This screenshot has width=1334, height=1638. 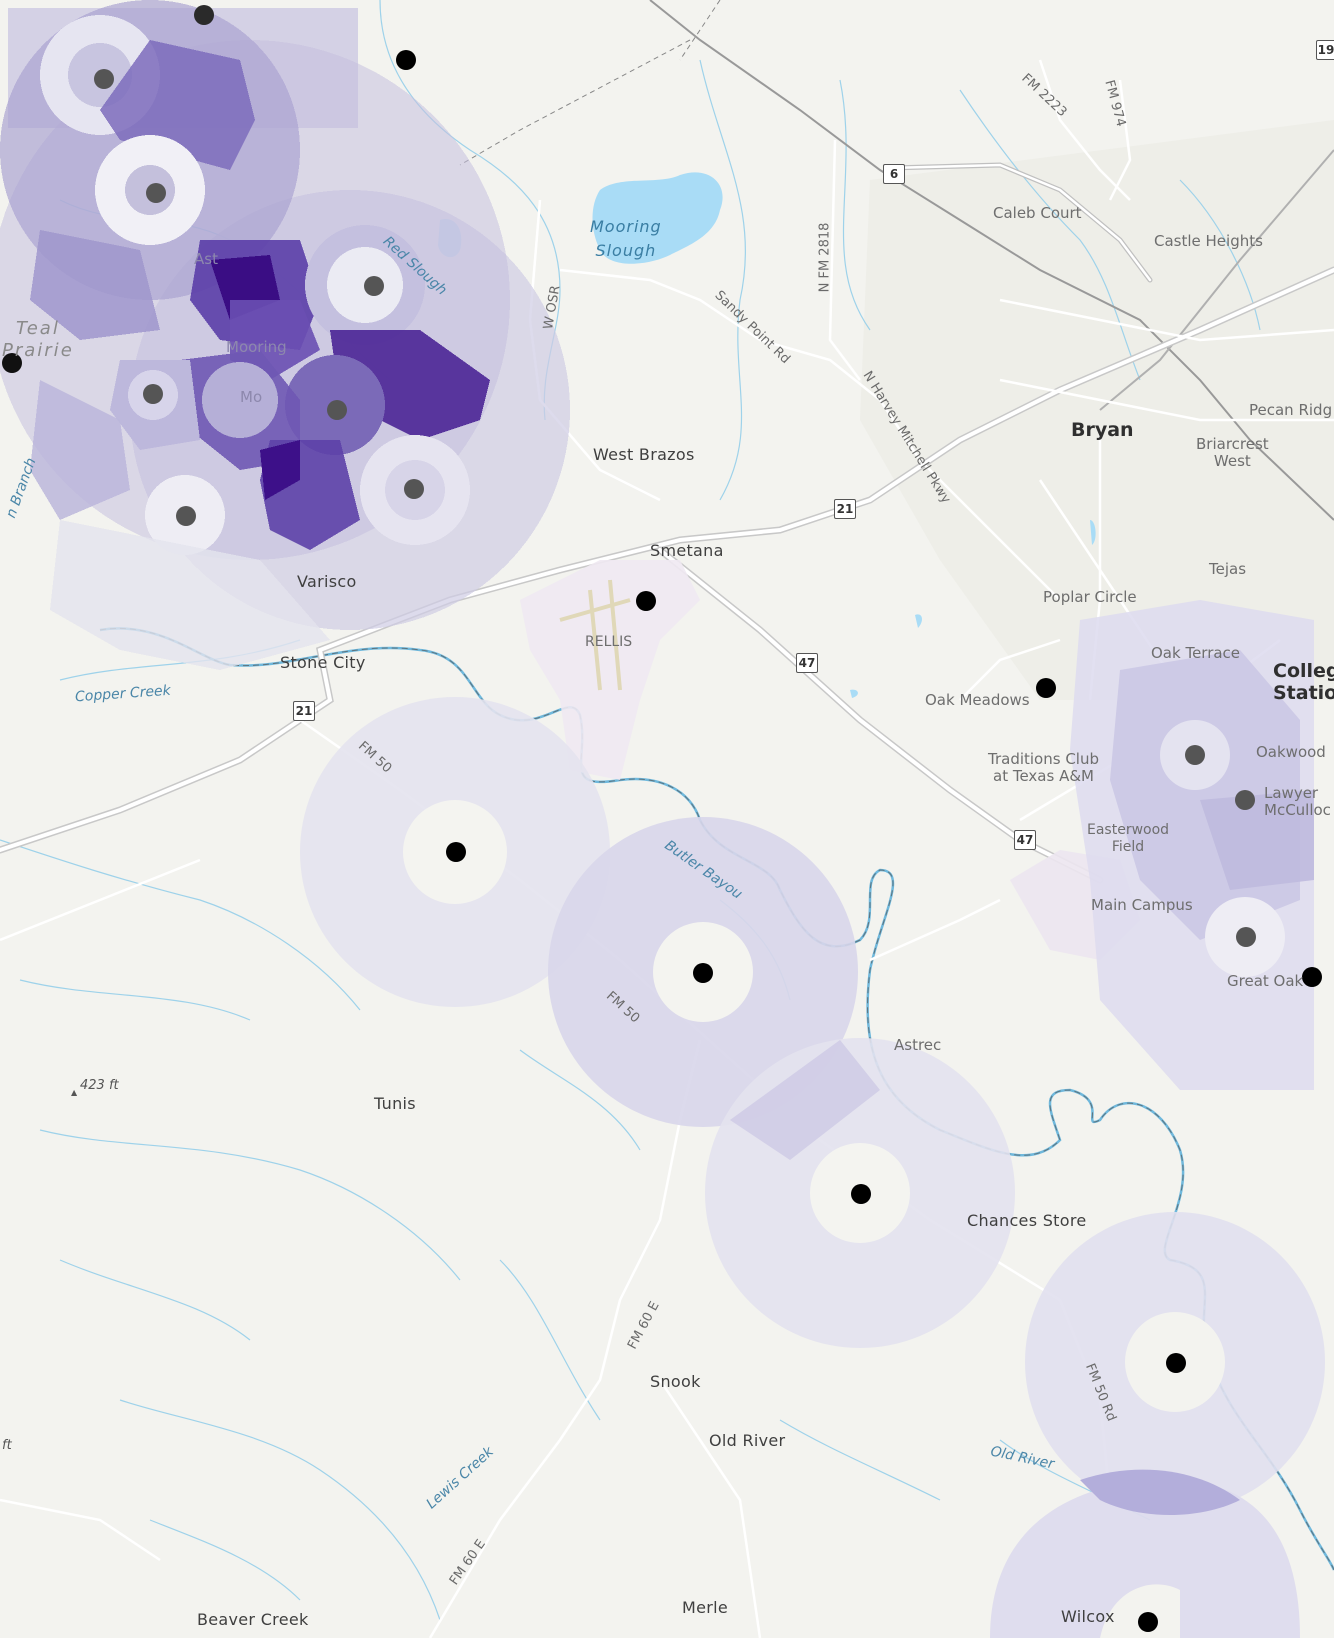 I want to click on label-traditions-club: Traditions Club at Texas A&M, so click(x=1043, y=767).